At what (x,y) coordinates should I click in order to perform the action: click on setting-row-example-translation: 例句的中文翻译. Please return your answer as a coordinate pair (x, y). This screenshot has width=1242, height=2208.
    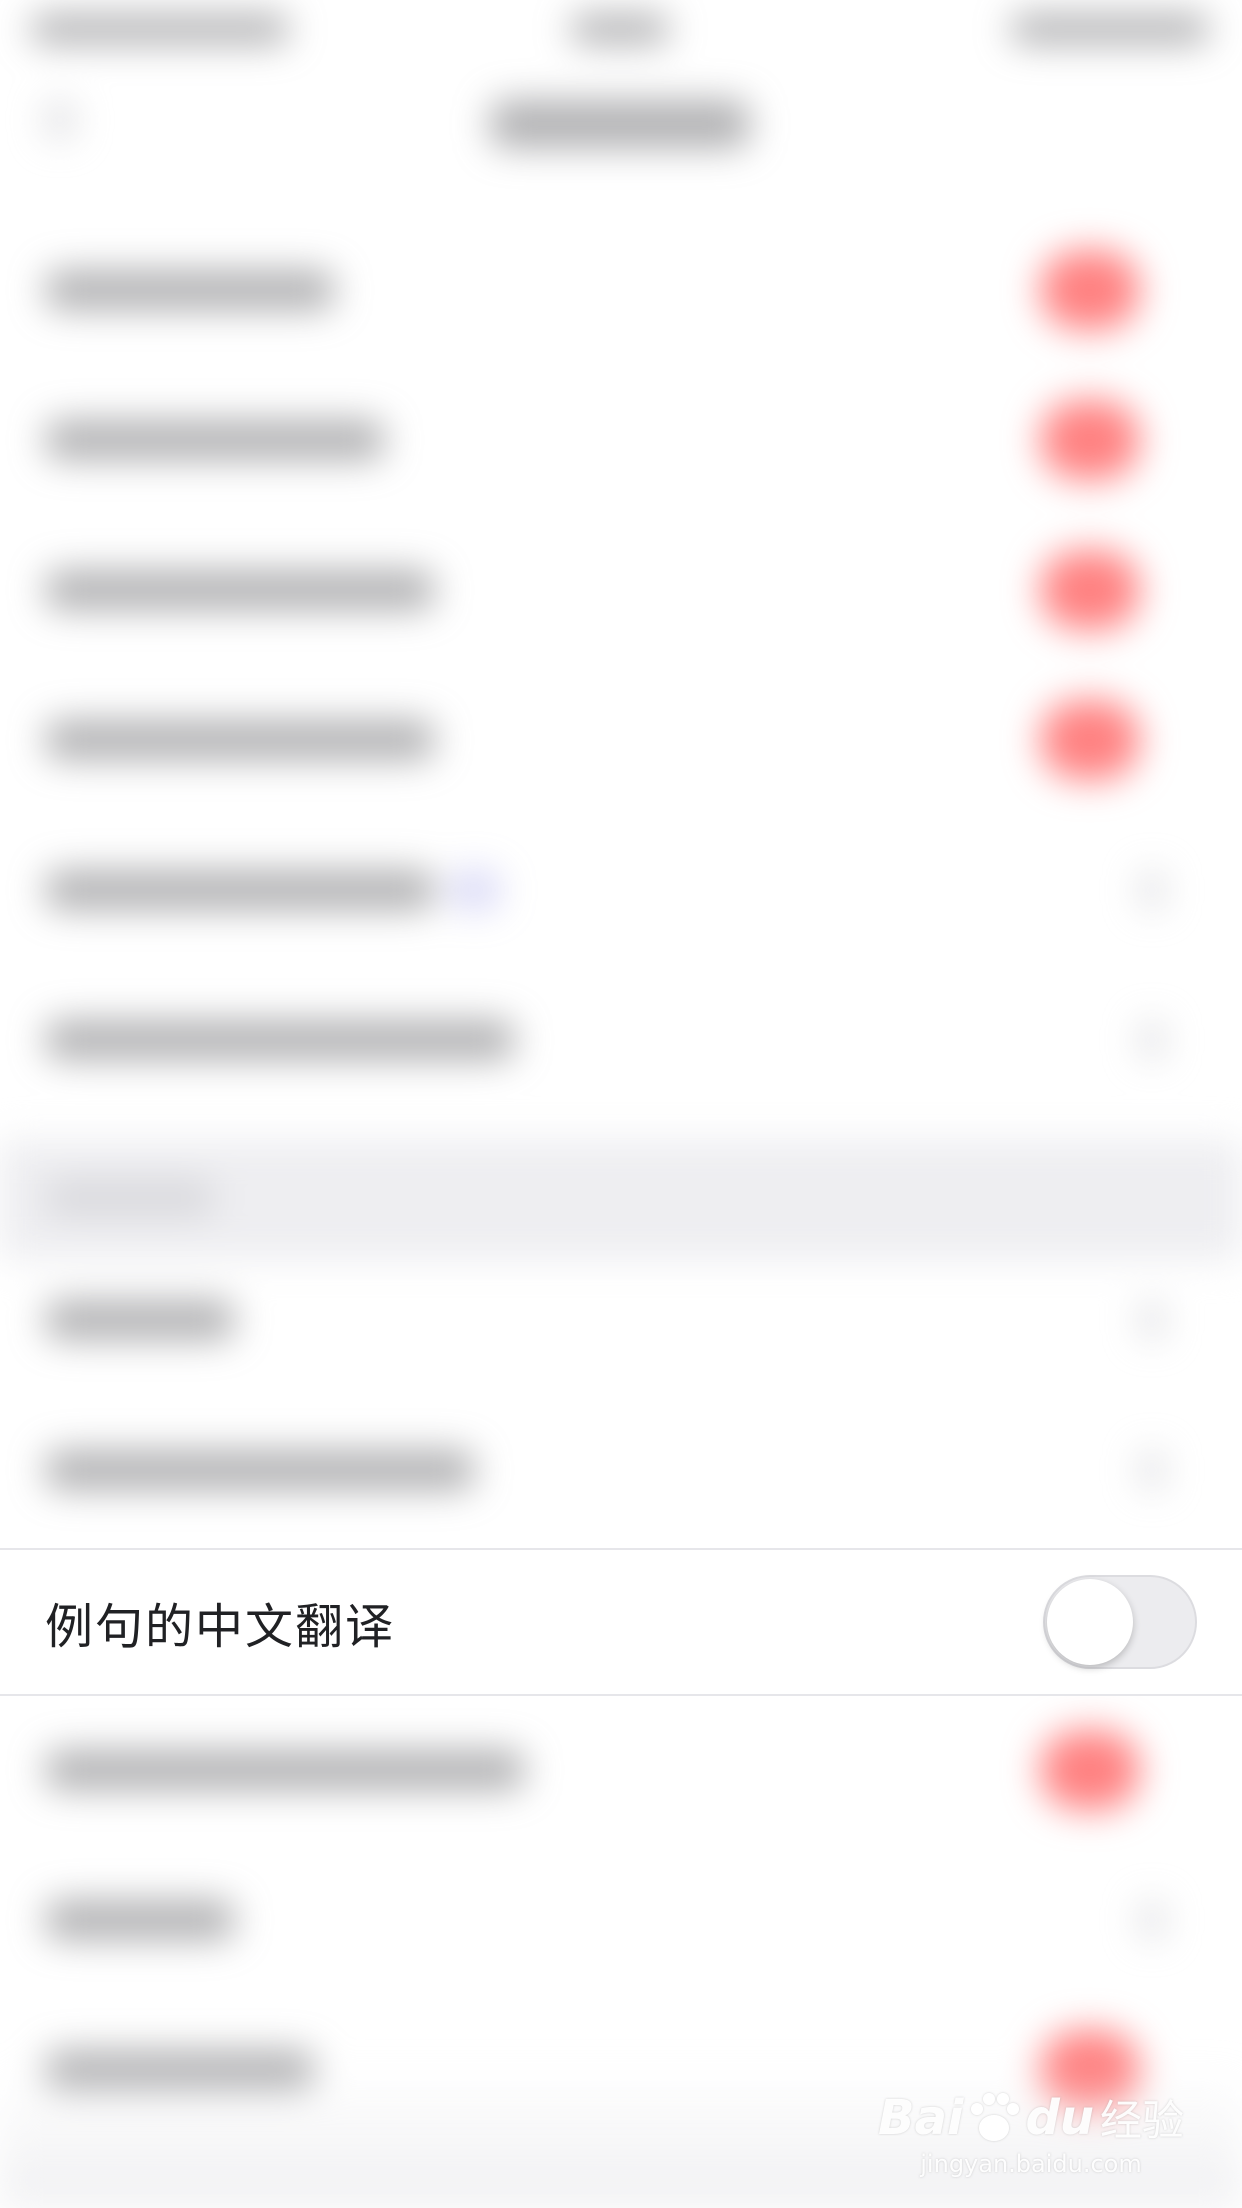
    Looking at the image, I should click on (621, 1622).